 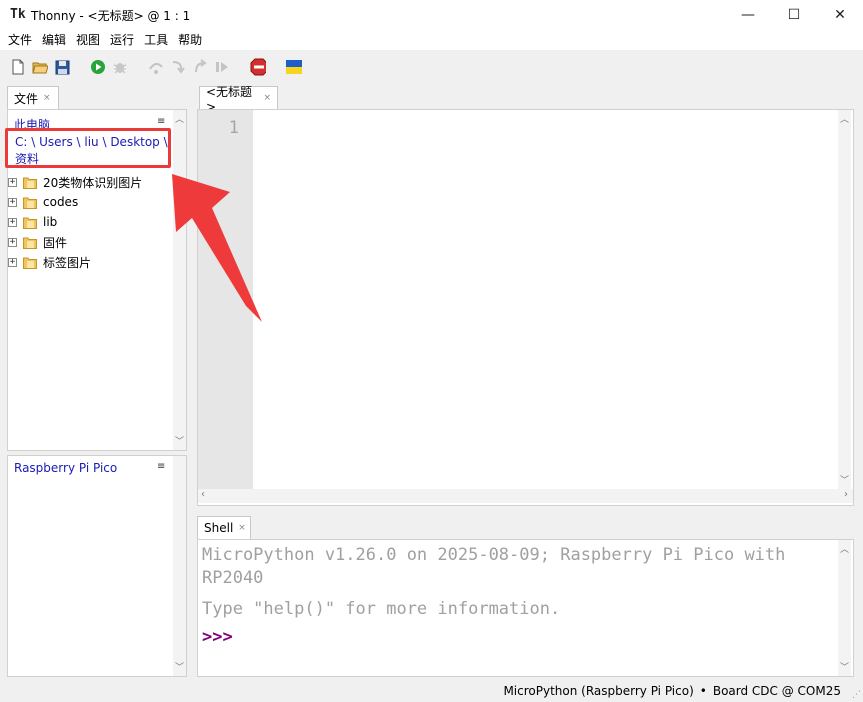 What do you see at coordinates (55, 242) in the screenshot?
I see `tree-item-label: 固件` at bounding box center [55, 242].